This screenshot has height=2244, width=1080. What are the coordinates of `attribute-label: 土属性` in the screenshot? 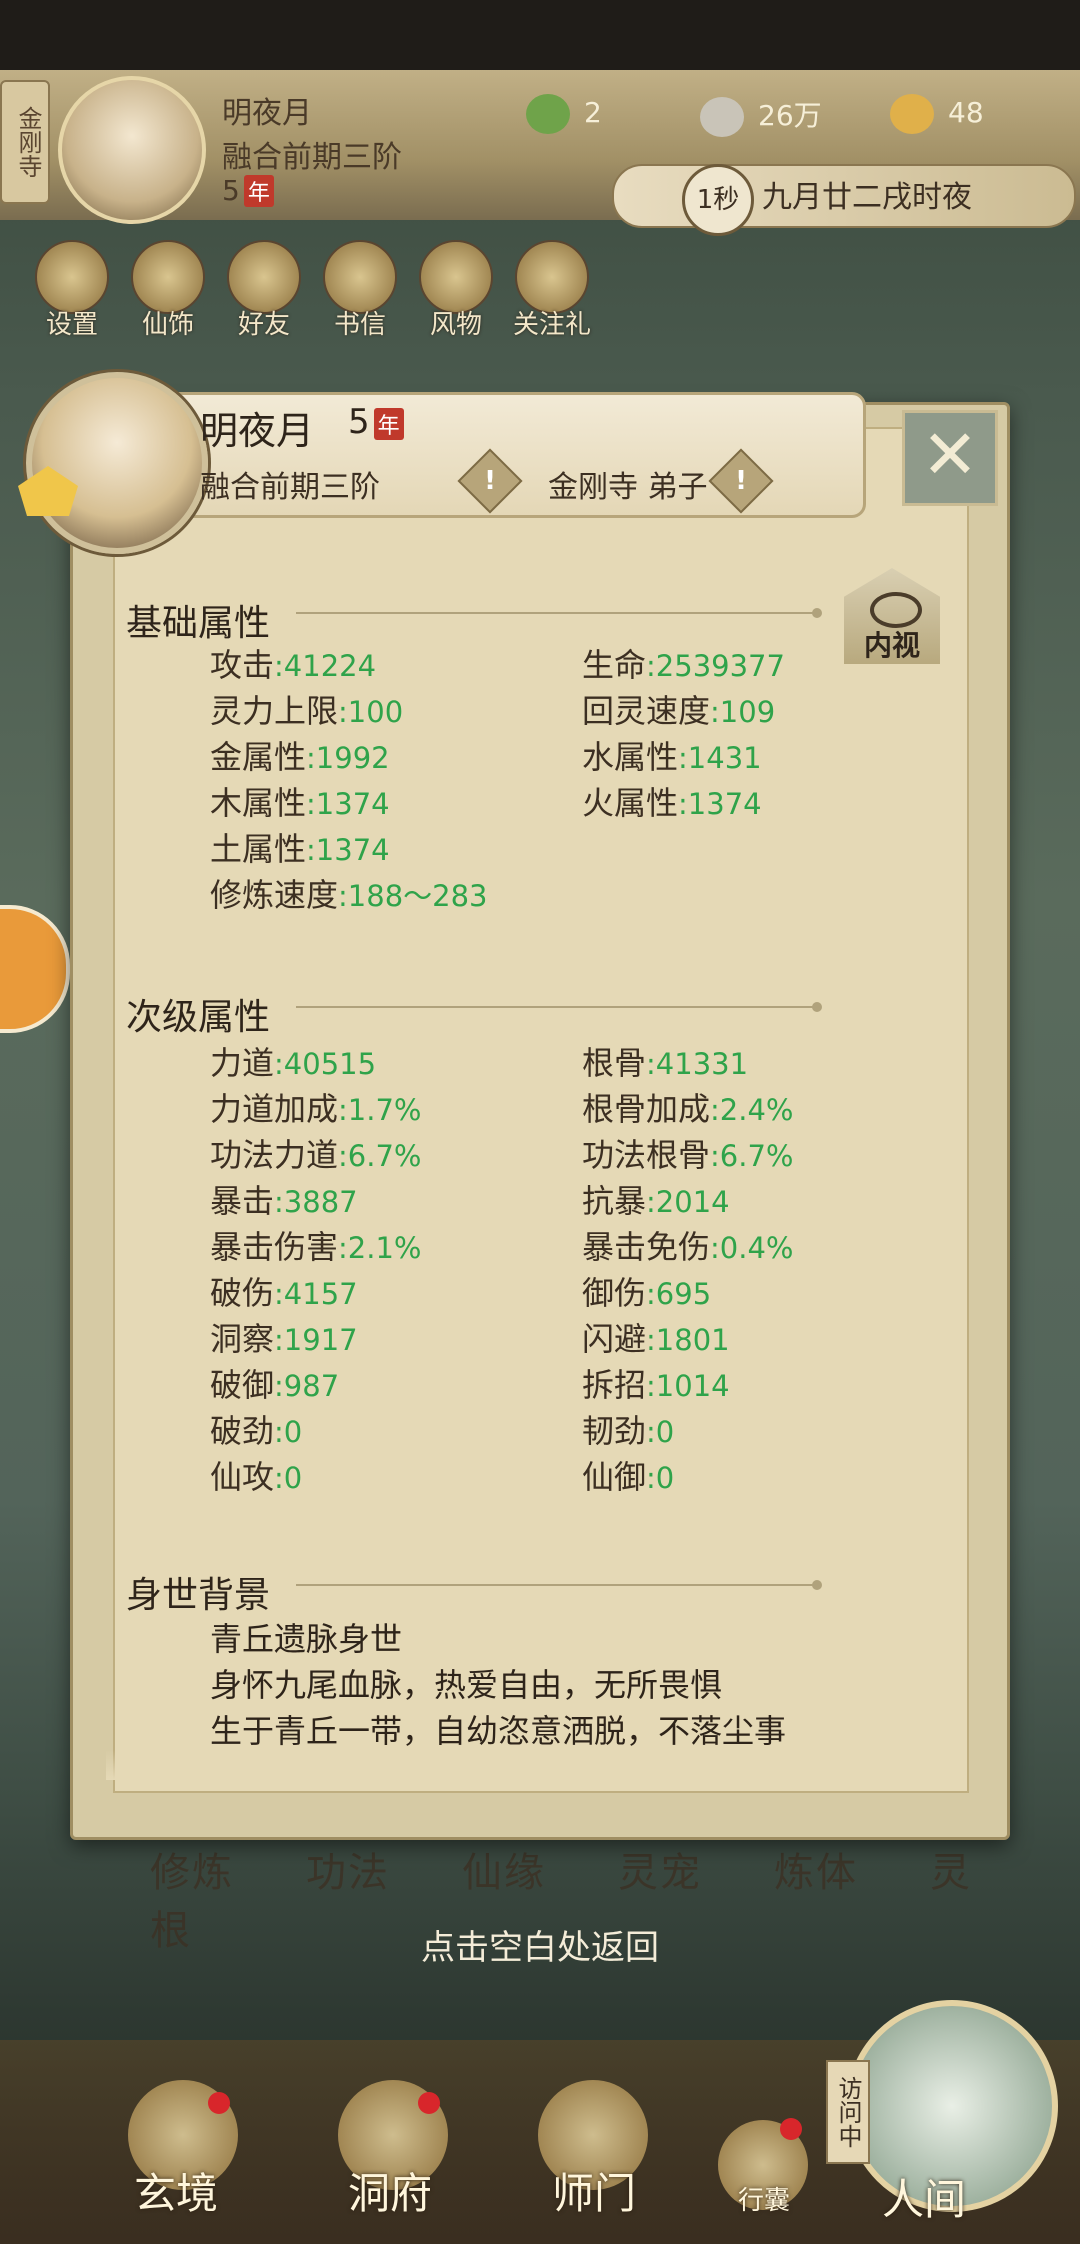 It's located at (258, 849).